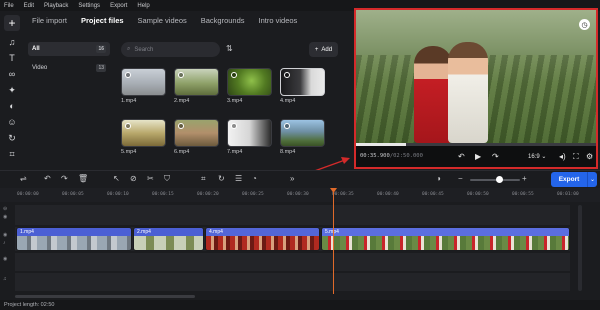 This screenshot has width=600, height=310. What do you see at coordinates (223, 20) in the screenshot?
I see `tab-backgrounds: Backgrounds` at bounding box center [223, 20].